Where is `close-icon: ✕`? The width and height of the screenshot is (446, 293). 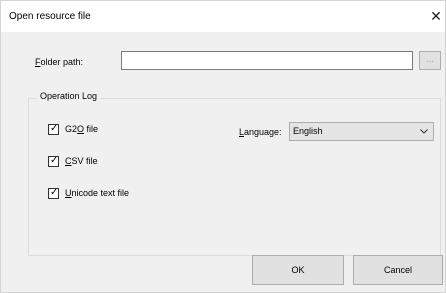 close-icon: ✕ is located at coordinates (436, 16).